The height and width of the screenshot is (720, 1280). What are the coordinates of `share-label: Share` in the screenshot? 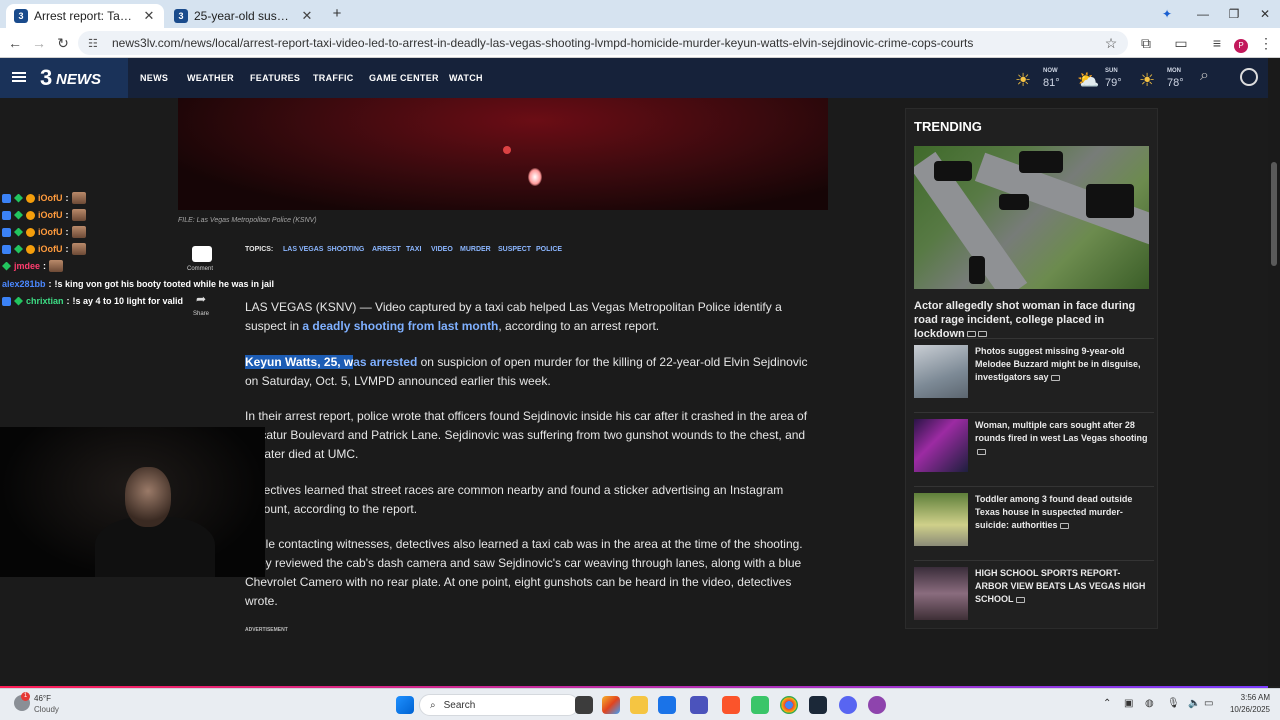 It's located at (201, 314).